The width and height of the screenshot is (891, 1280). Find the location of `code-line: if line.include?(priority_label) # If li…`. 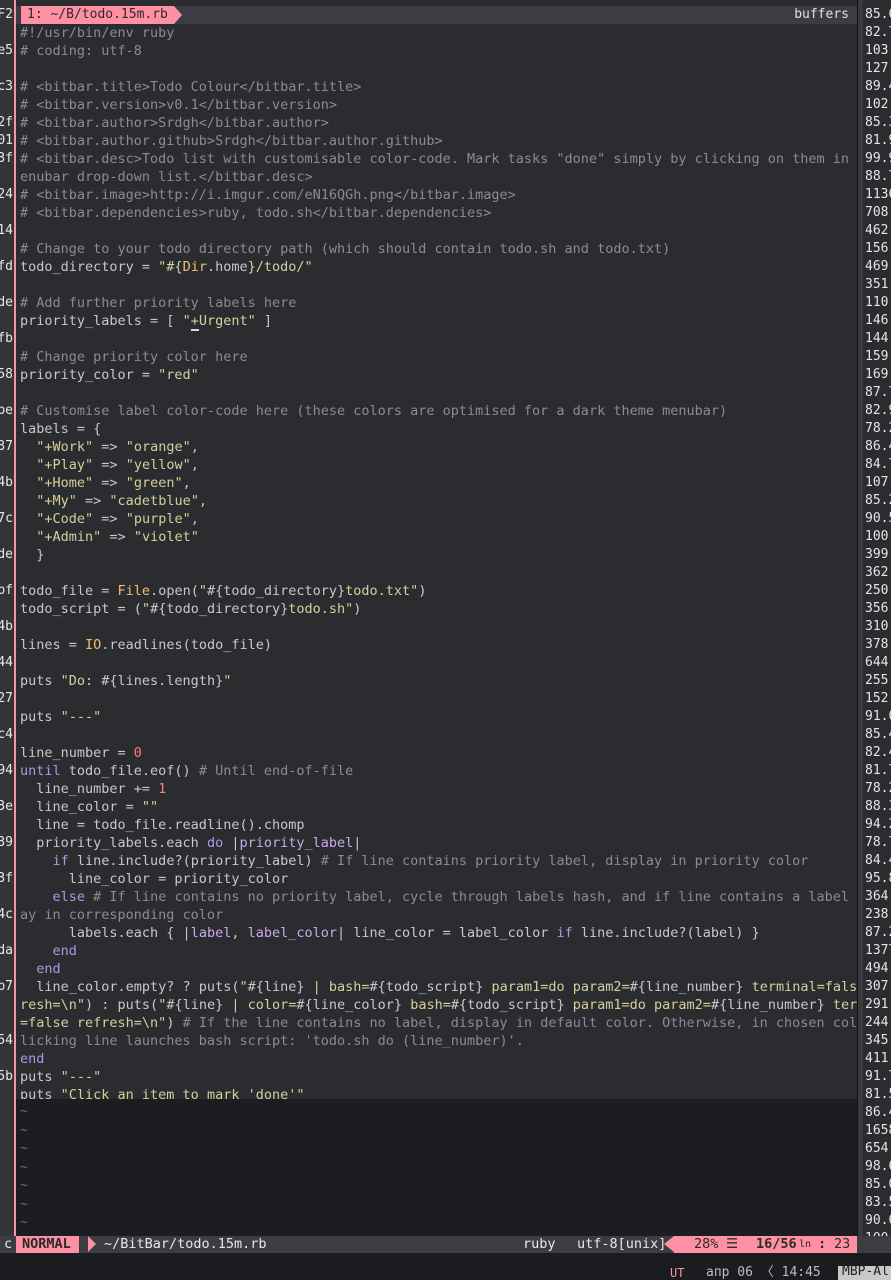

code-line: if line.include?(priority_label) # If li… is located at coordinates (414, 861).